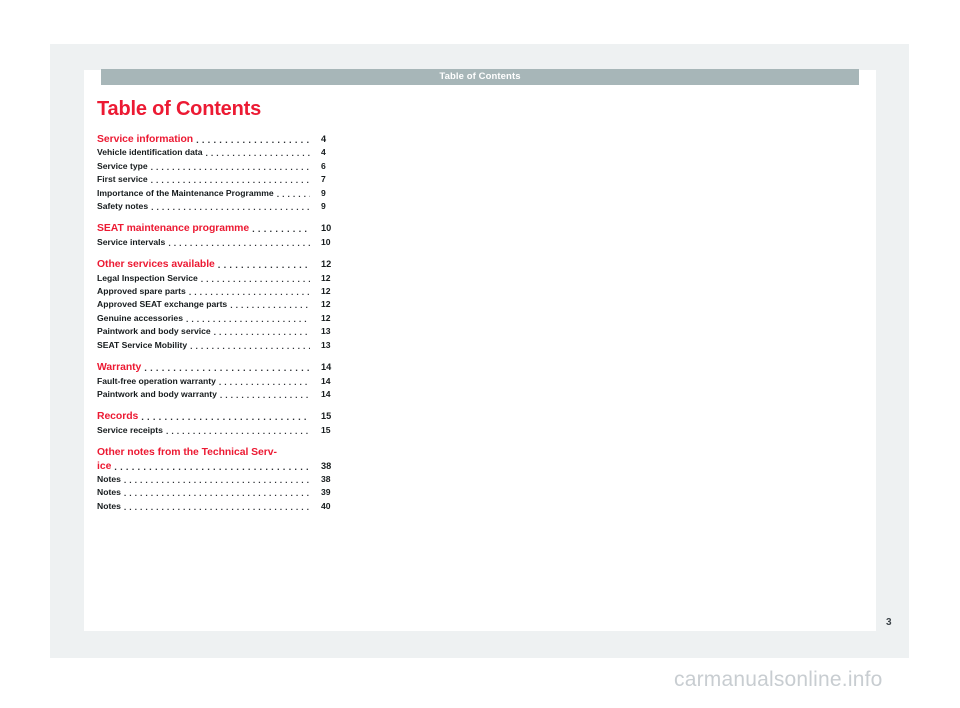 This screenshot has width=960, height=708. I want to click on toc-entry: First service 7, so click(222, 179).